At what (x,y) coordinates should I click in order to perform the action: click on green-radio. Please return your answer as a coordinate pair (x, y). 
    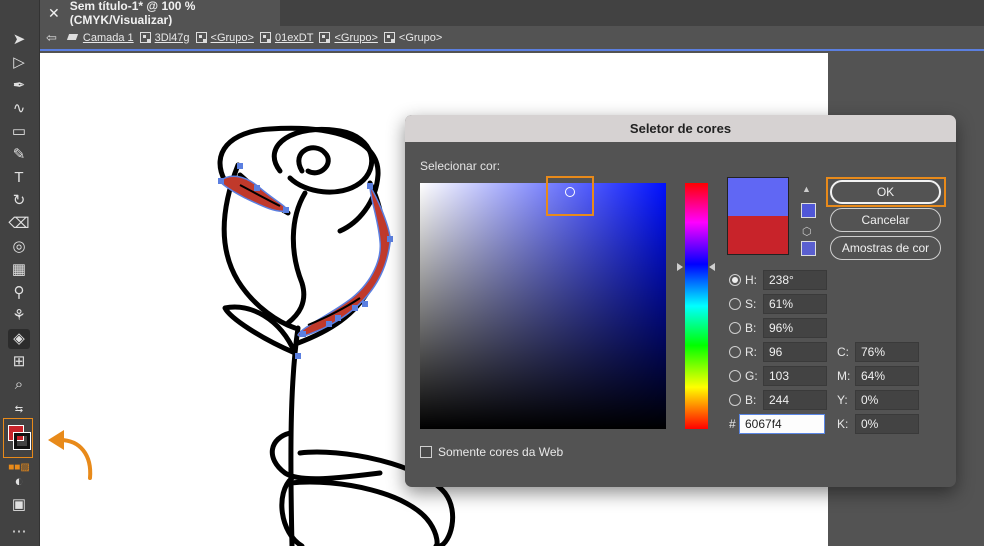
    Looking at the image, I should click on (735, 376).